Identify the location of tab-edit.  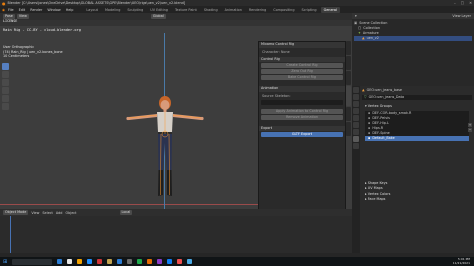
(348, 114).